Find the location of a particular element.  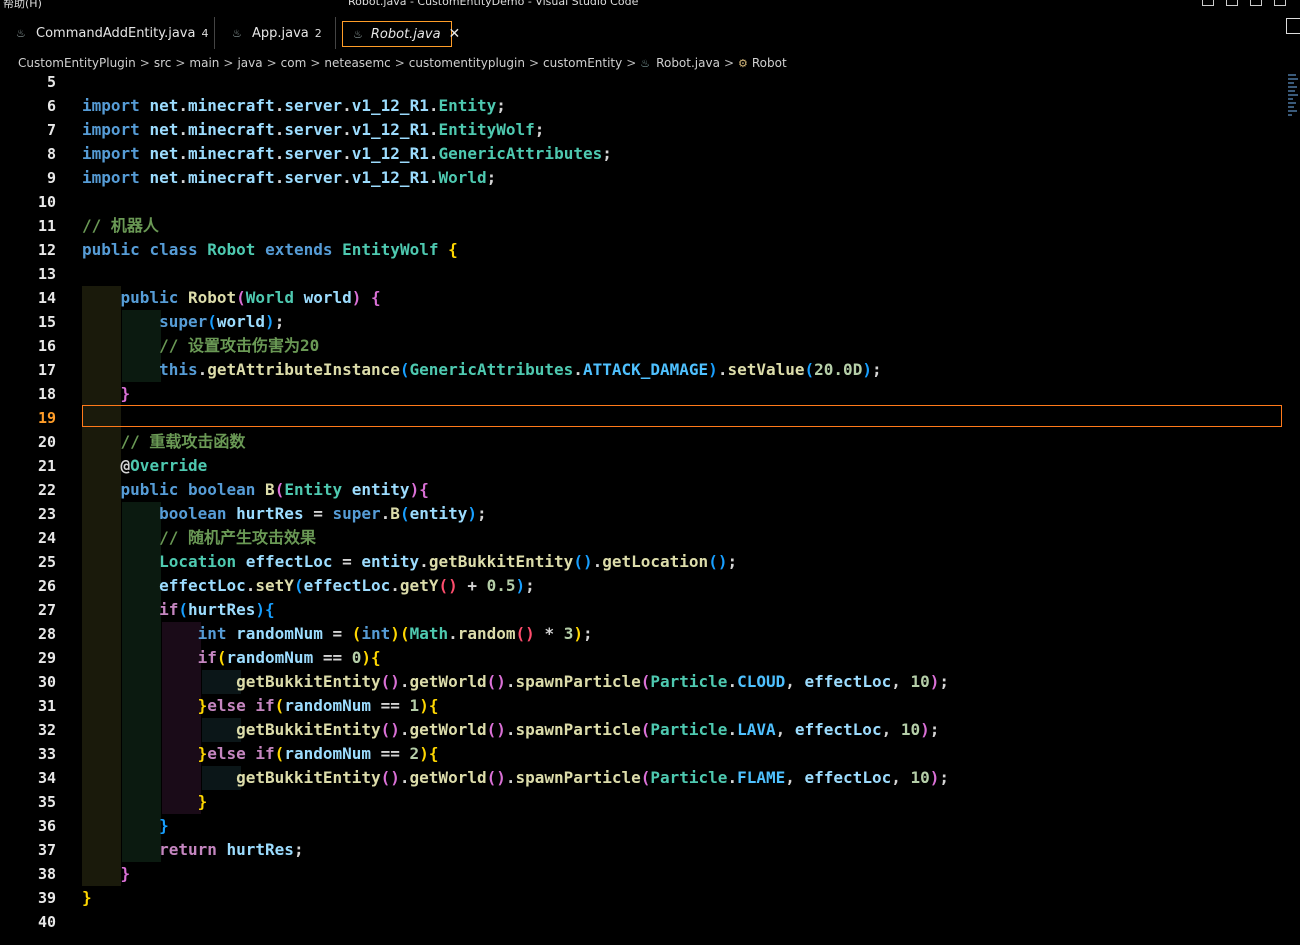

code-line: 24 // 随机产生攻击效果 is located at coordinates (645, 538).